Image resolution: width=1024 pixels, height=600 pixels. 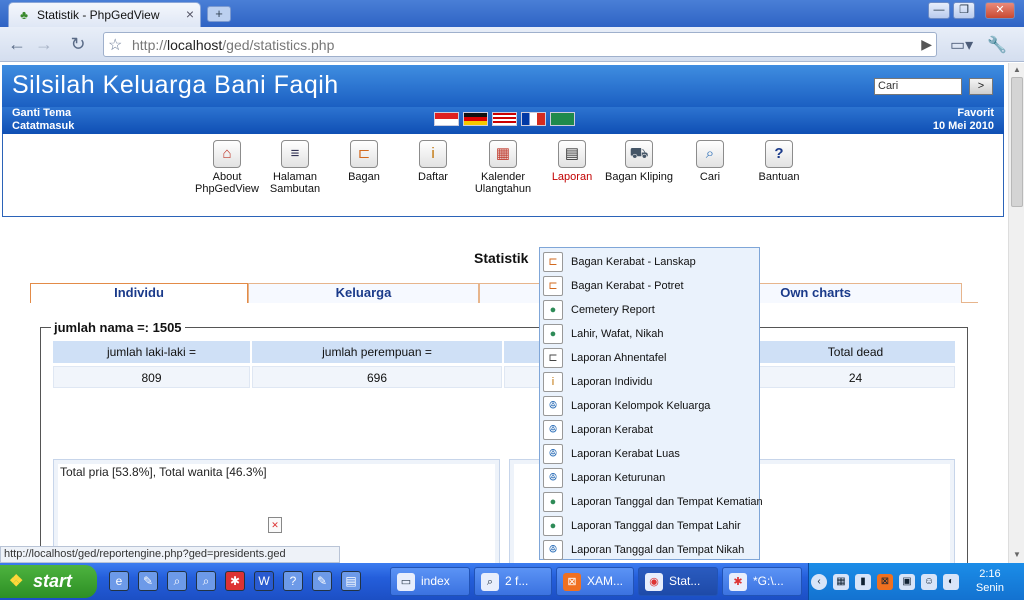 What do you see at coordinates (48, 581) in the screenshot?
I see `start-button: ❖ start` at bounding box center [48, 581].